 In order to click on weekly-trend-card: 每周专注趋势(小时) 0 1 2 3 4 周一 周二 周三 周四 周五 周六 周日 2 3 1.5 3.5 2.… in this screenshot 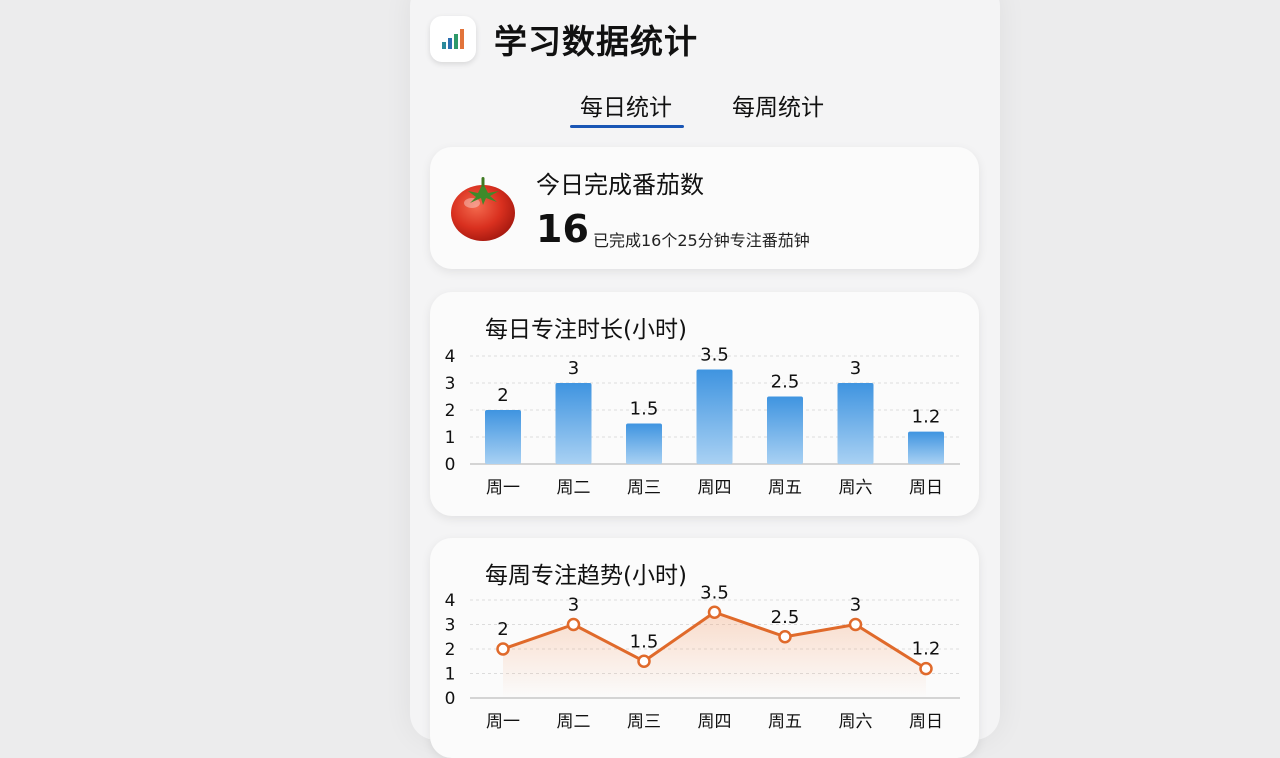, I will do `click(704, 648)`.